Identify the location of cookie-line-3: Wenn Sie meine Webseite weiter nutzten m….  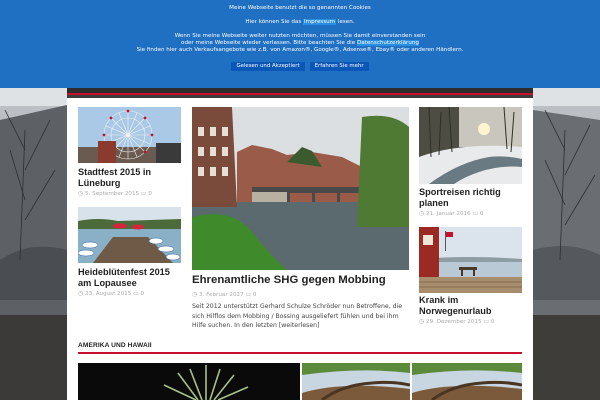
(300, 36).